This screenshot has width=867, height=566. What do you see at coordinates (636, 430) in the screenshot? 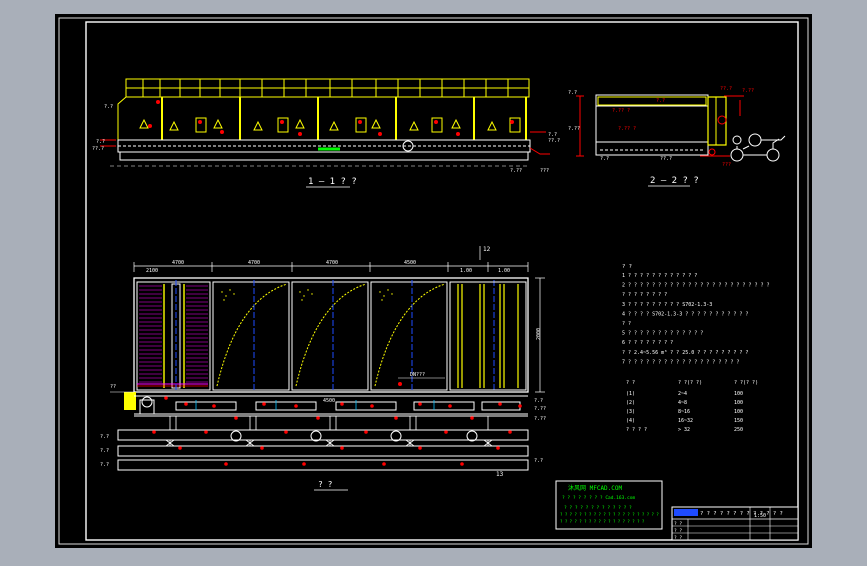
I see `notes-table-cell: ? ? ? ?` at bounding box center [636, 430].